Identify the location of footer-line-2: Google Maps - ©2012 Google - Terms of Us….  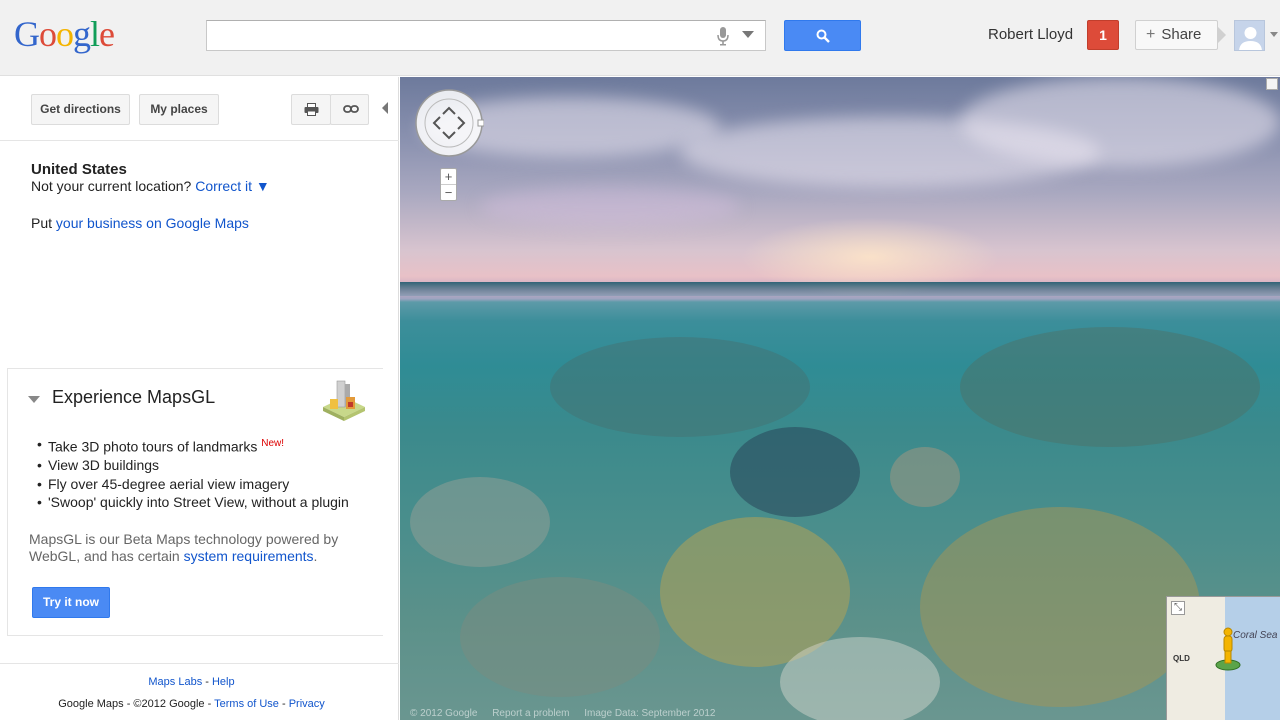
(191, 704).